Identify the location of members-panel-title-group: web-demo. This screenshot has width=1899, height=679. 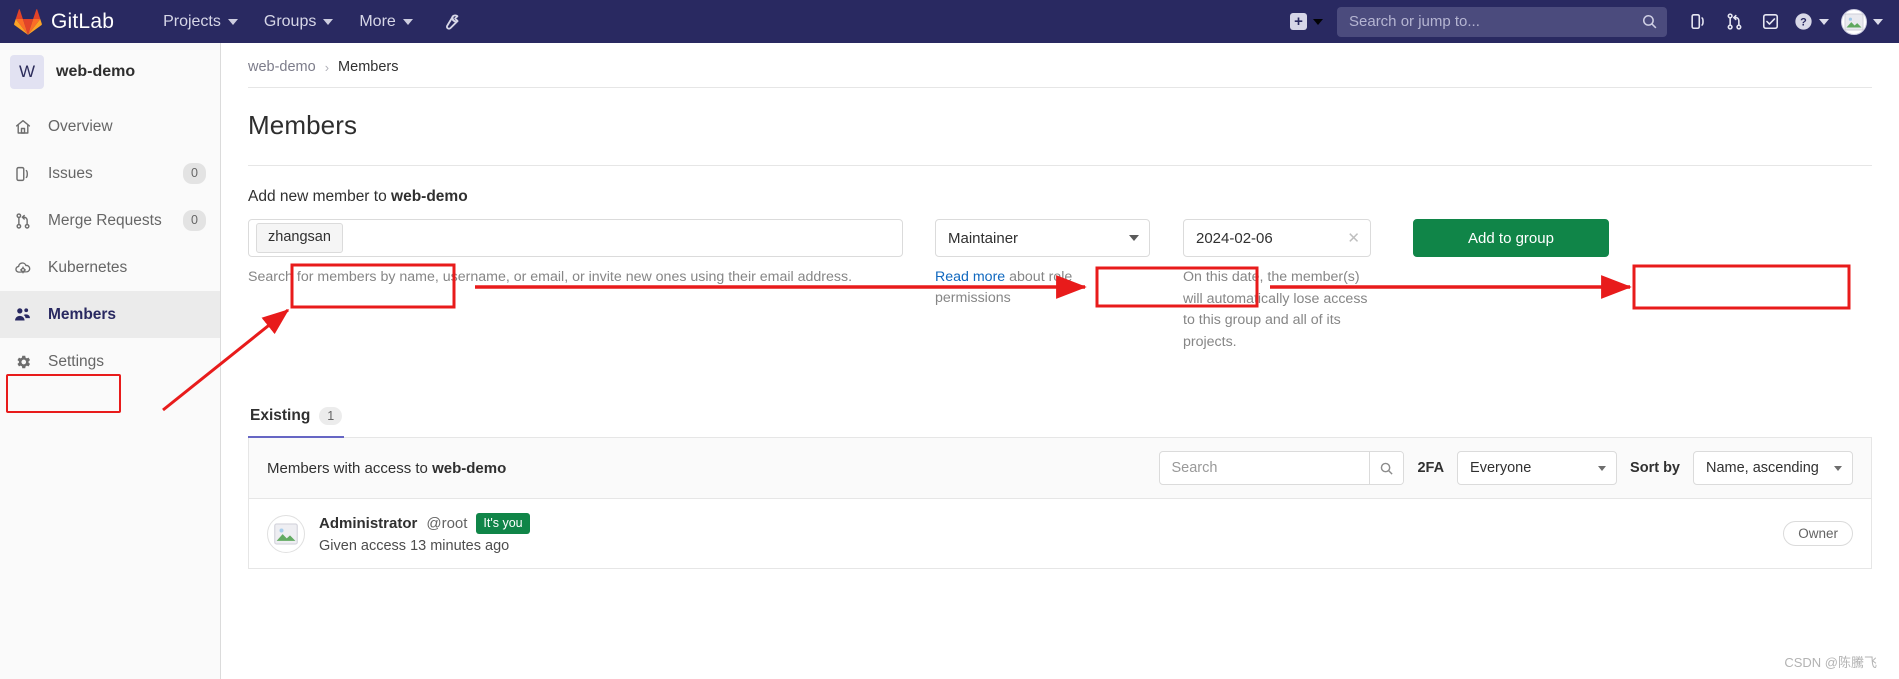
(469, 468).